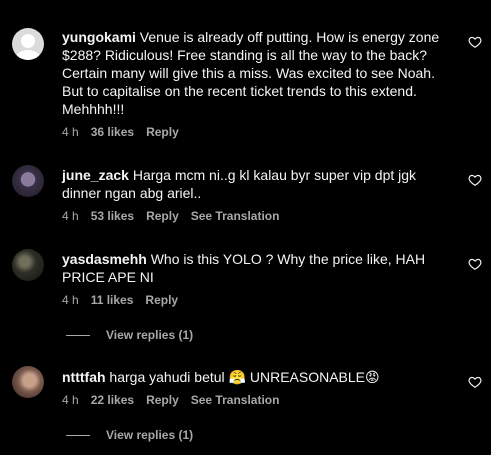 The height and width of the screenshot is (455, 491). What do you see at coordinates (112, 132) in the screenshot?
I see `likes-count: 36 likes` at bounding box center [112, 132].